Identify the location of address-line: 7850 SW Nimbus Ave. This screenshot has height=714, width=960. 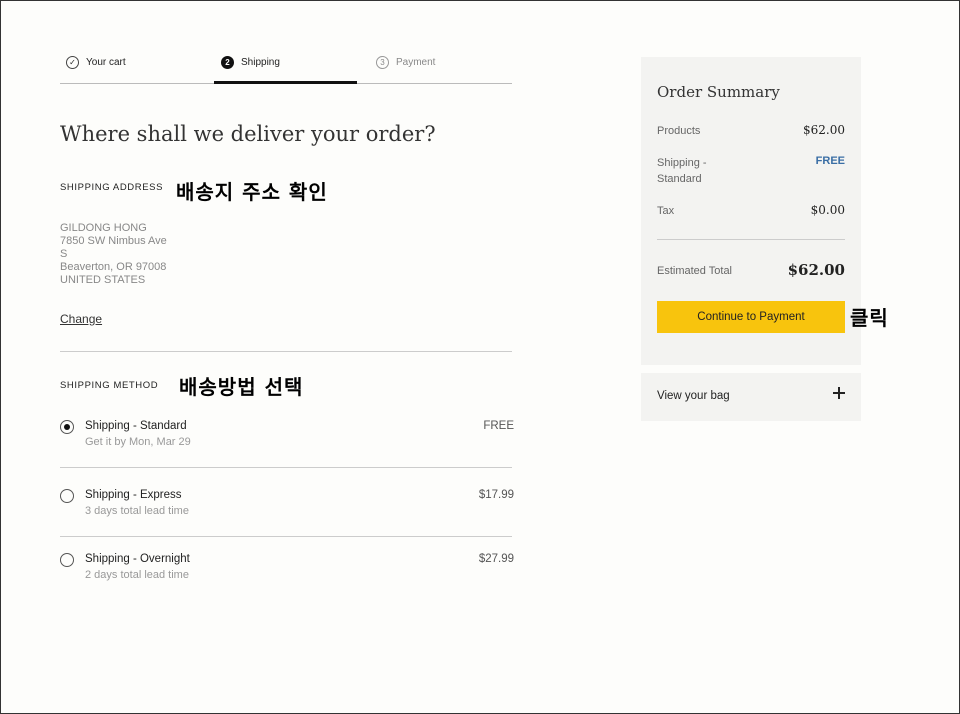
(113, 241).